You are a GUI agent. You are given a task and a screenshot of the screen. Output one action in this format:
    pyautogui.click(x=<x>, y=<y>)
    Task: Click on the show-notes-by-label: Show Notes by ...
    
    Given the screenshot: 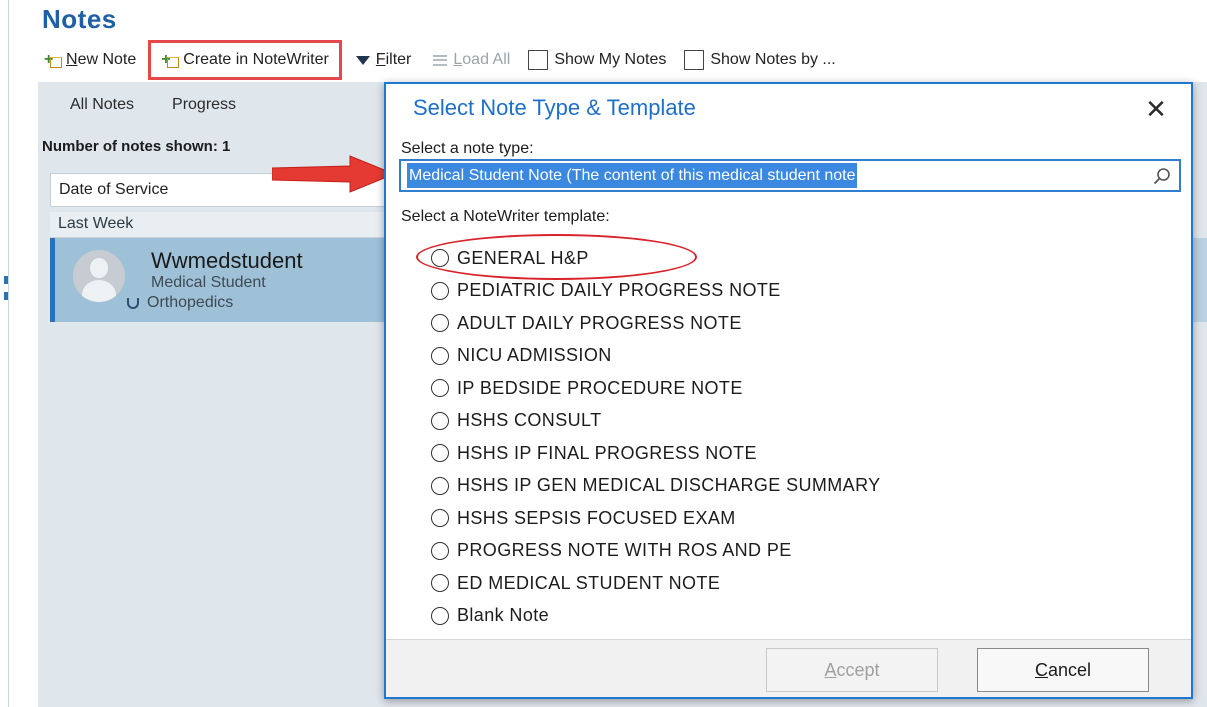 What is the action you would take?
    pyautogui.click(x=773, y=59)
    